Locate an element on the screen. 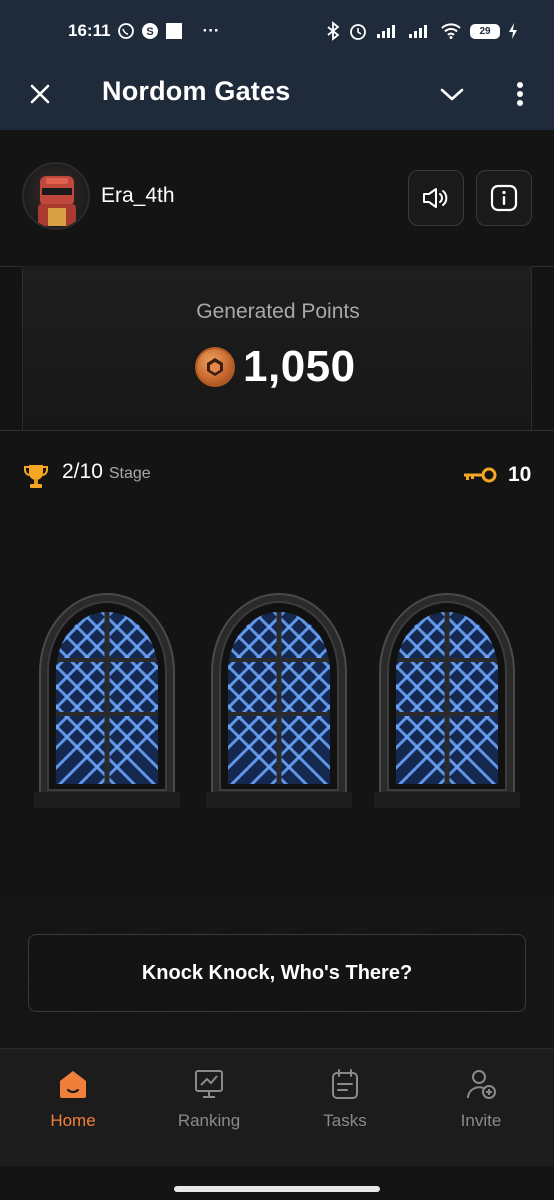  chevron-down-icon is located at coordinates (452, 94).